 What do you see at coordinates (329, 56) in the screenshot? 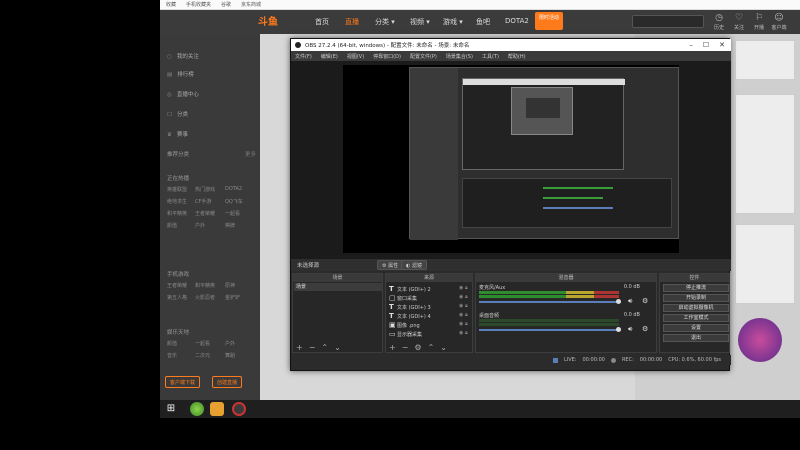
I see `menu-edit: 编辑(E)` at bounding box center [329, 56].